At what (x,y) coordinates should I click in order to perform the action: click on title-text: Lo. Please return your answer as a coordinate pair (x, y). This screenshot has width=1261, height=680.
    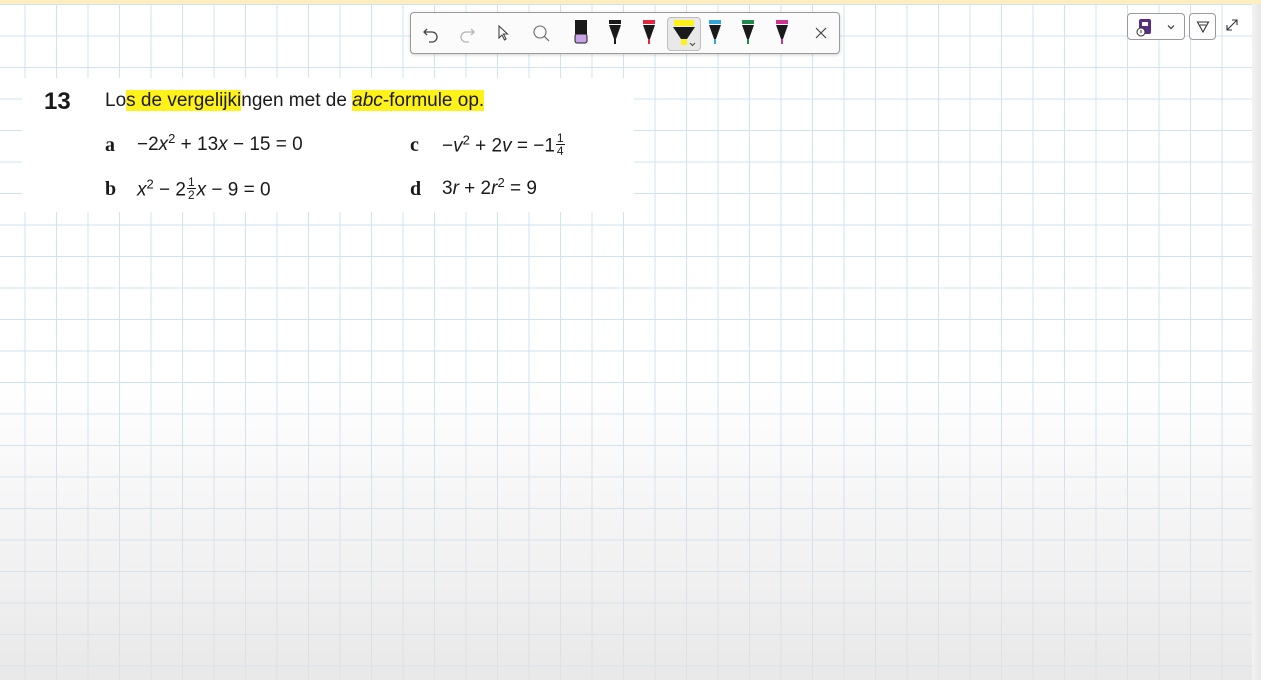
    Looking at the image, I should click on (116, 100).